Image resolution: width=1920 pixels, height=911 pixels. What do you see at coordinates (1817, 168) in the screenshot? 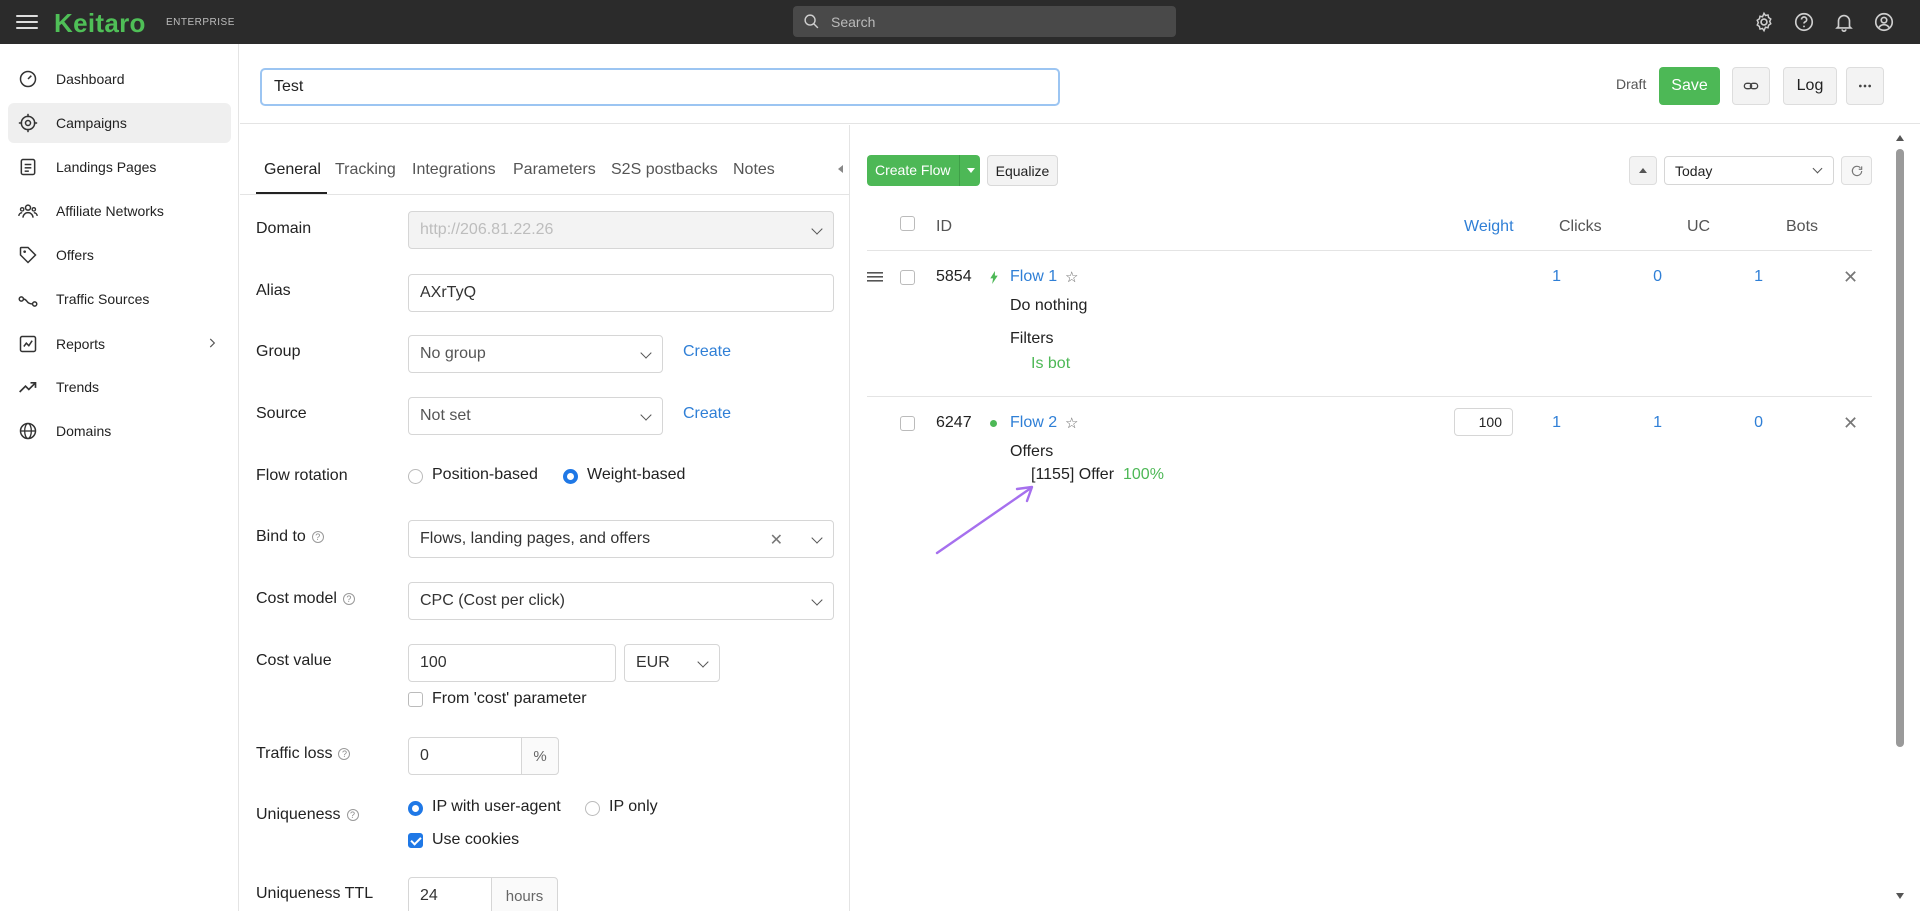
I see `chevron-down-icon` at bounding box center [1817, 168].